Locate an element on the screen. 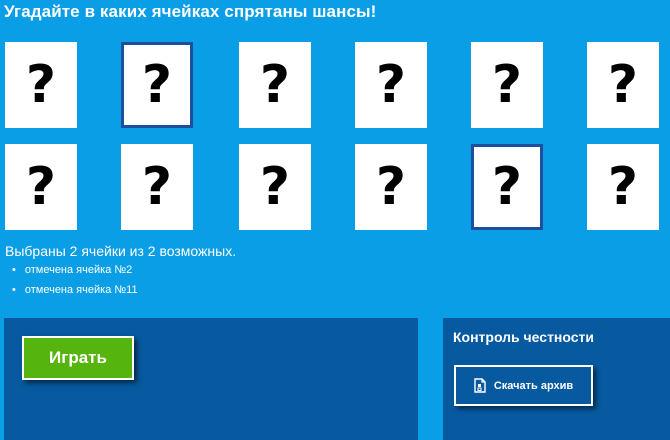 The width and height of the screenshot is (670, 440). honesty-title: Контроль честности is located at coordinates (523, 337).